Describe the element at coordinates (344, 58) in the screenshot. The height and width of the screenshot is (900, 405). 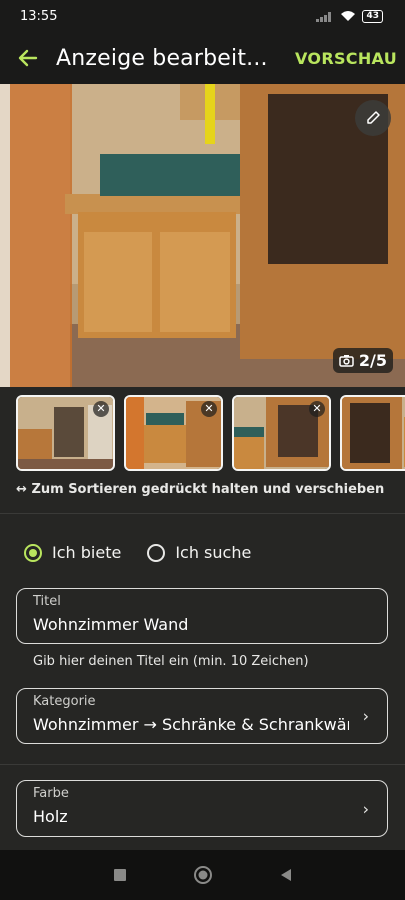
I see `preview-button: VORSCHAU` at that location.